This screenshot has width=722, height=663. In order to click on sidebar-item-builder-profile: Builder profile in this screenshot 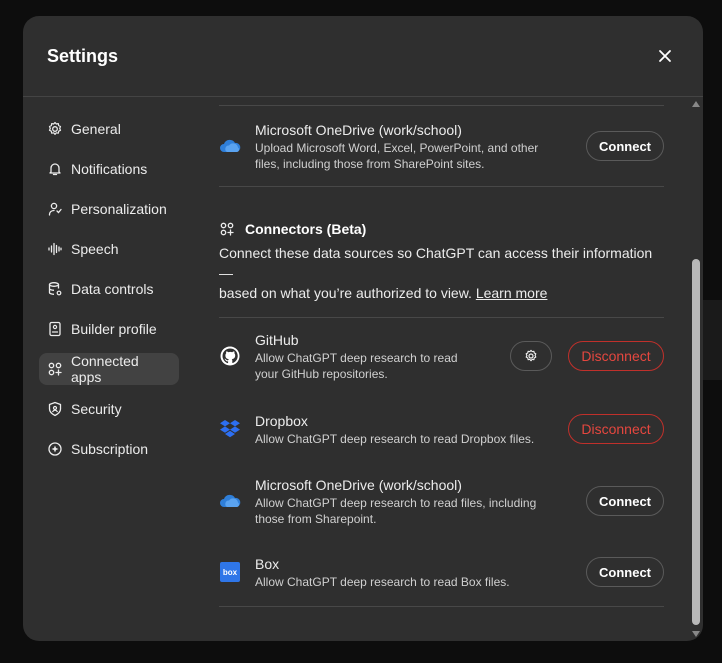, I will do `click(109, 329)`.